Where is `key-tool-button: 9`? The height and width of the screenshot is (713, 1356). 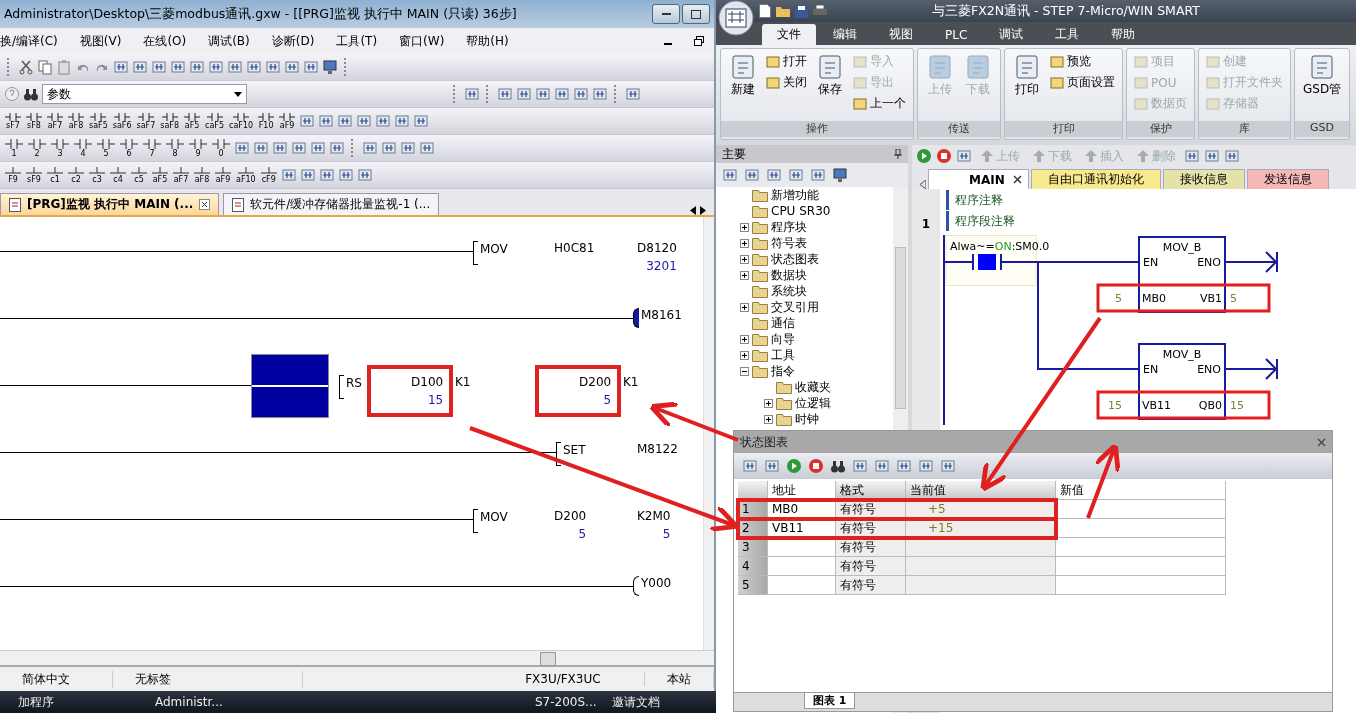 key-tool-button: 9 is located at coordinates (198, 148).